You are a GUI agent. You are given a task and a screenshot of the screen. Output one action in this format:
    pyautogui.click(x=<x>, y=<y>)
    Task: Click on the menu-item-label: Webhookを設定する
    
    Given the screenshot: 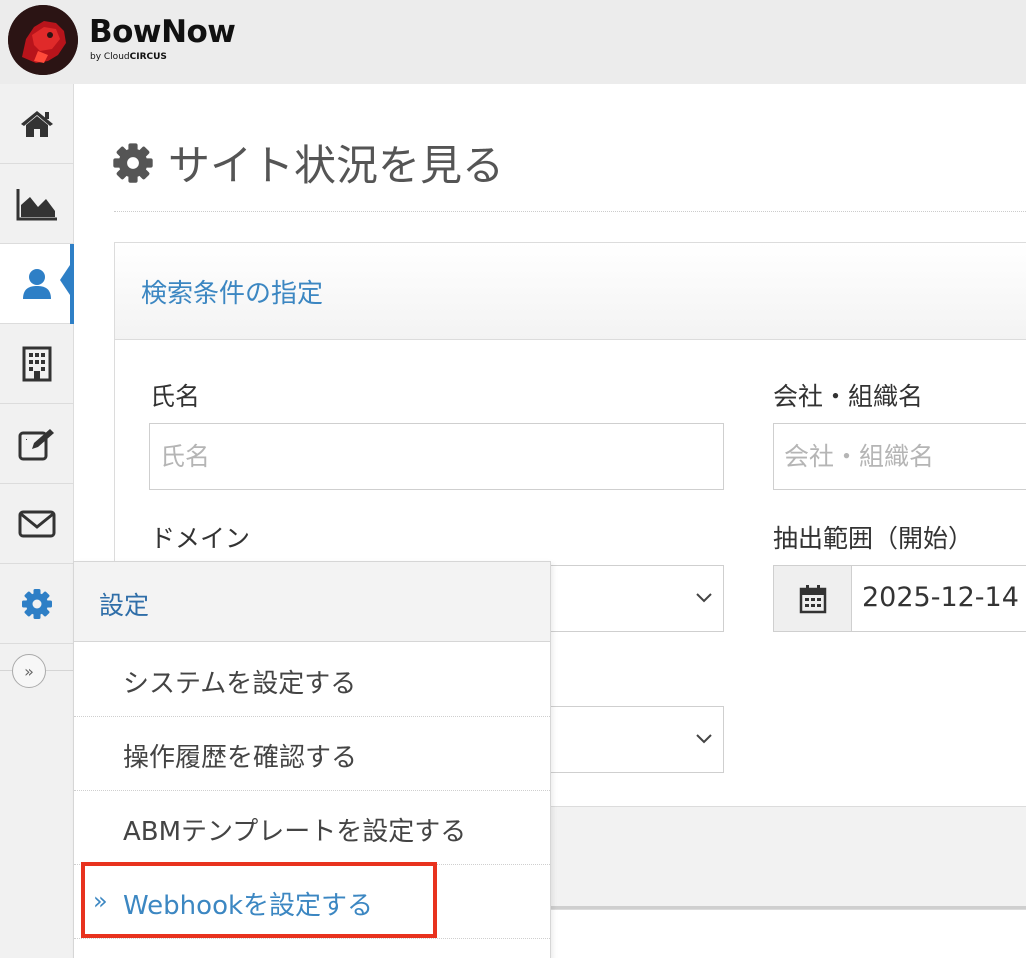 What is the action you would take?
    pyautogui.click(x=248, y=906)
    